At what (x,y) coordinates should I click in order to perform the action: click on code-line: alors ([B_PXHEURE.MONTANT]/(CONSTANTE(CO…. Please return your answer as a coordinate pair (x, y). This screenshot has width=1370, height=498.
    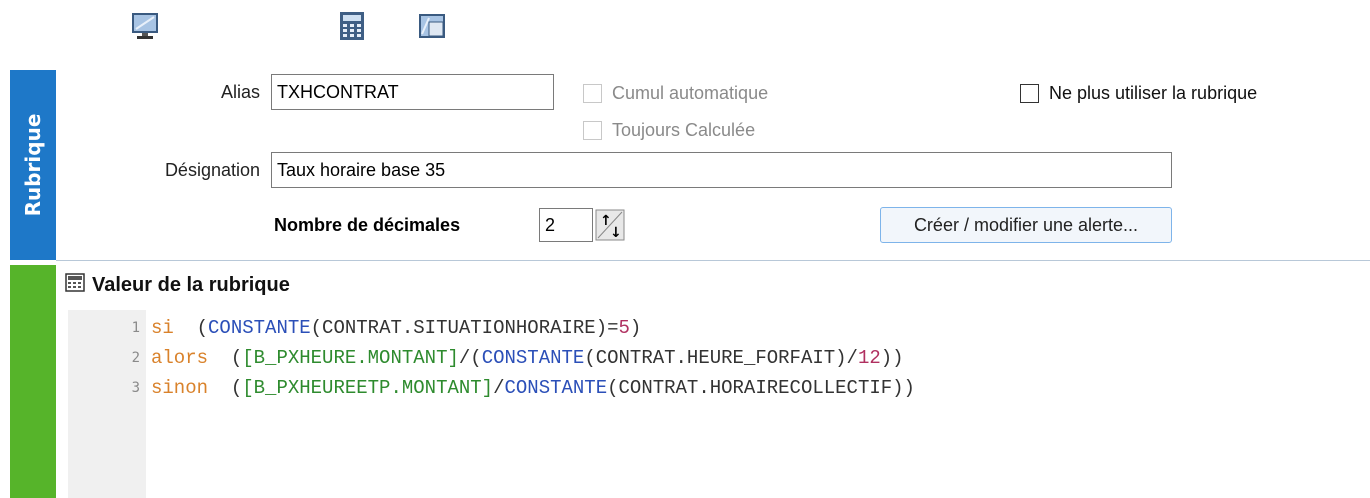
    Looking at the image, I should click on (527, 358).